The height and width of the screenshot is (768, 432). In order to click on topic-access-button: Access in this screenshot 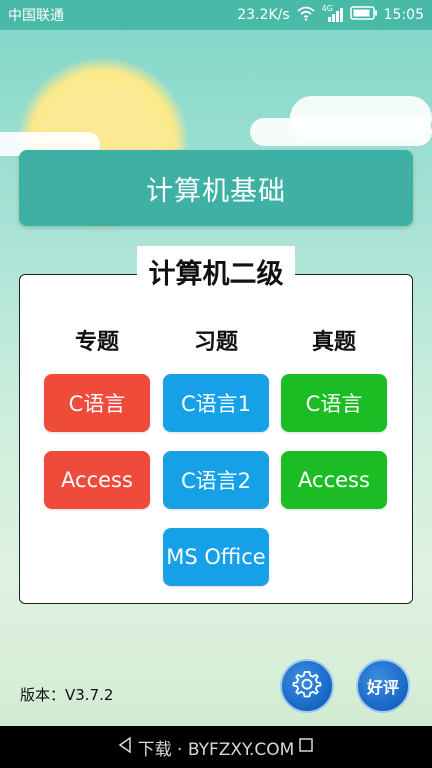, I will do `click(97, 480)`.